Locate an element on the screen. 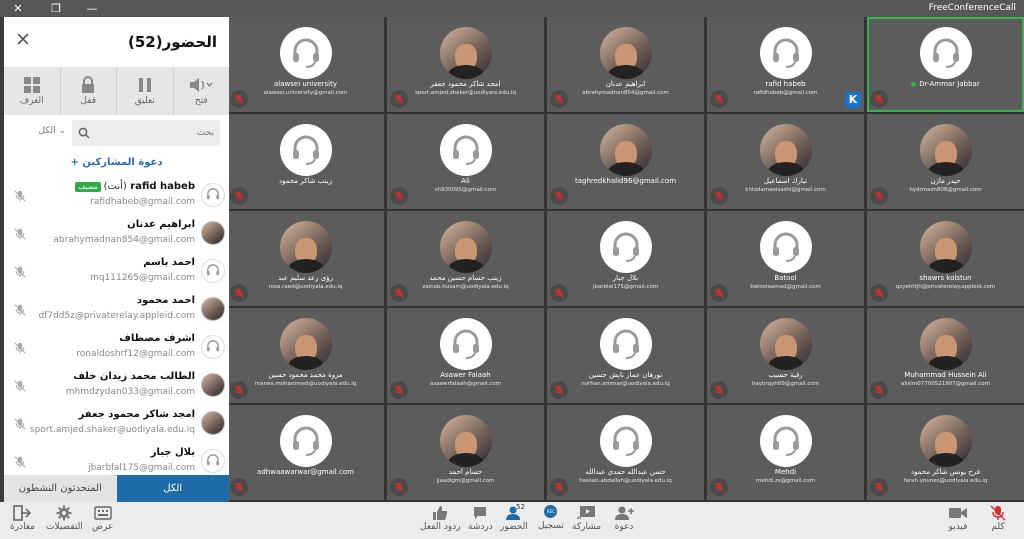 Image resolution: width=1024 pixels, height=539 pixels. invite-bb-label: دعوة is located at coordinates (624, 527).